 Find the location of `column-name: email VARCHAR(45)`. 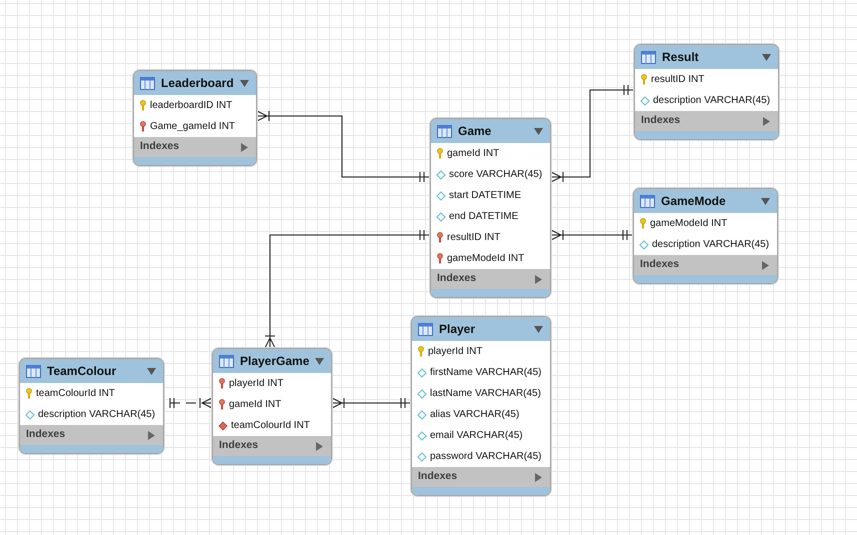

column-name: email VARCHAR(45) is located at coordinates (476, 436).